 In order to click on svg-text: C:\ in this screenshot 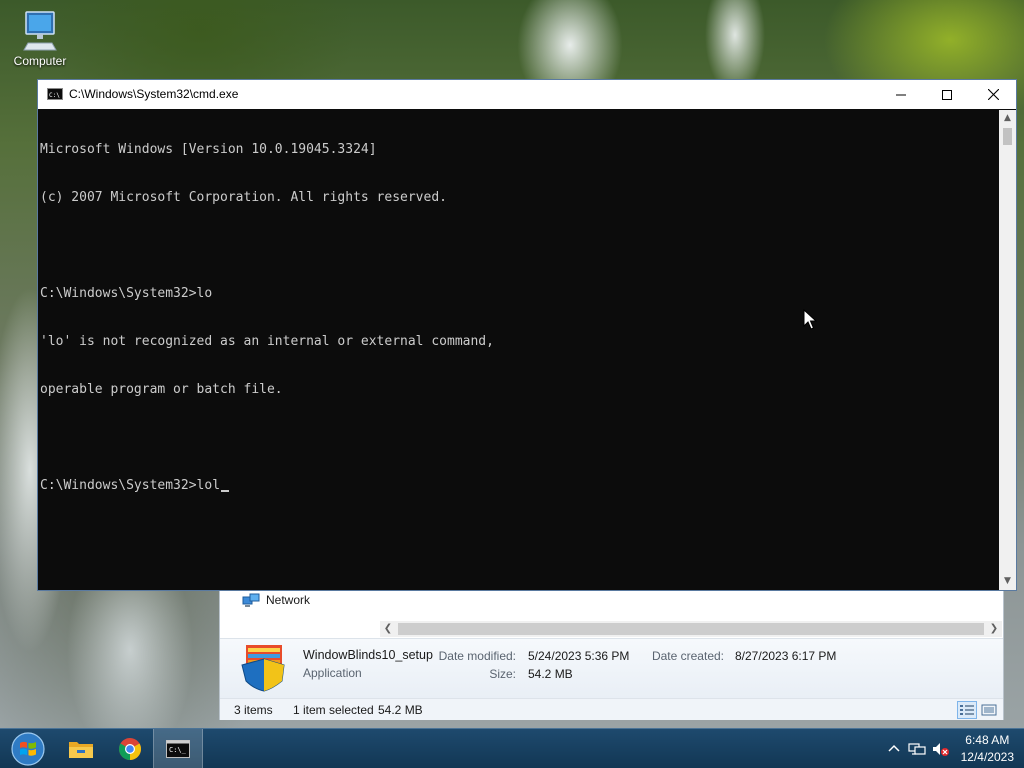, I will do `click(54, 95)`.